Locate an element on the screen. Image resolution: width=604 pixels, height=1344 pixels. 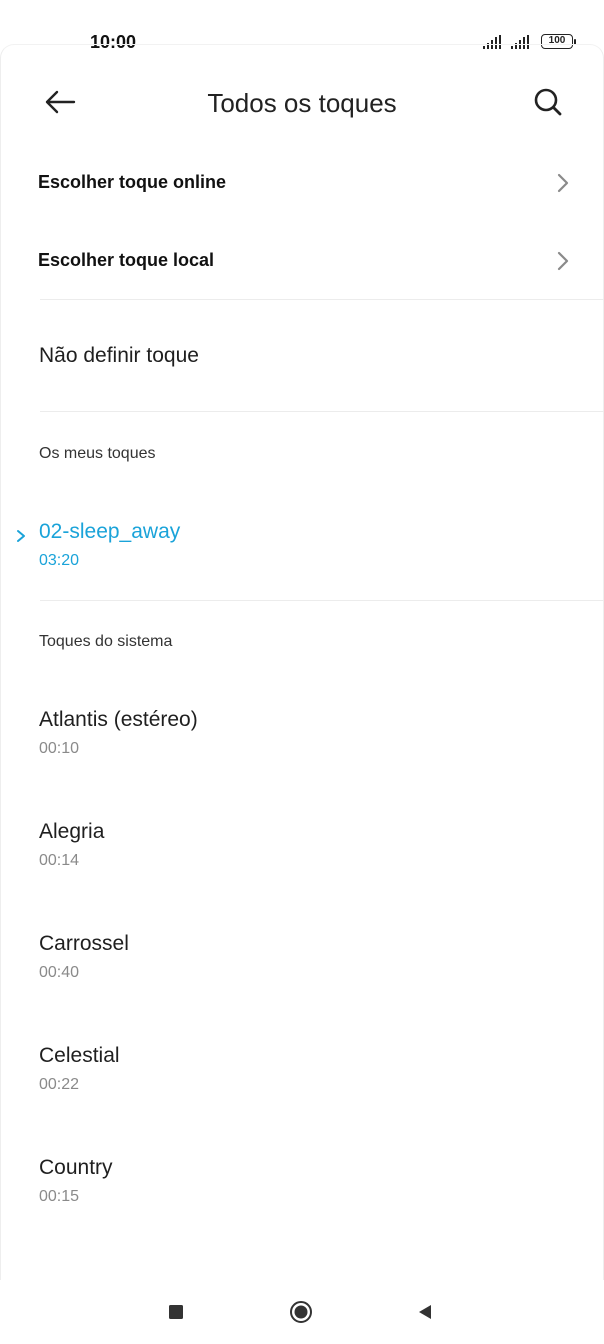
tone-item: Country 00:15 is located at coordinates (302, 1201).